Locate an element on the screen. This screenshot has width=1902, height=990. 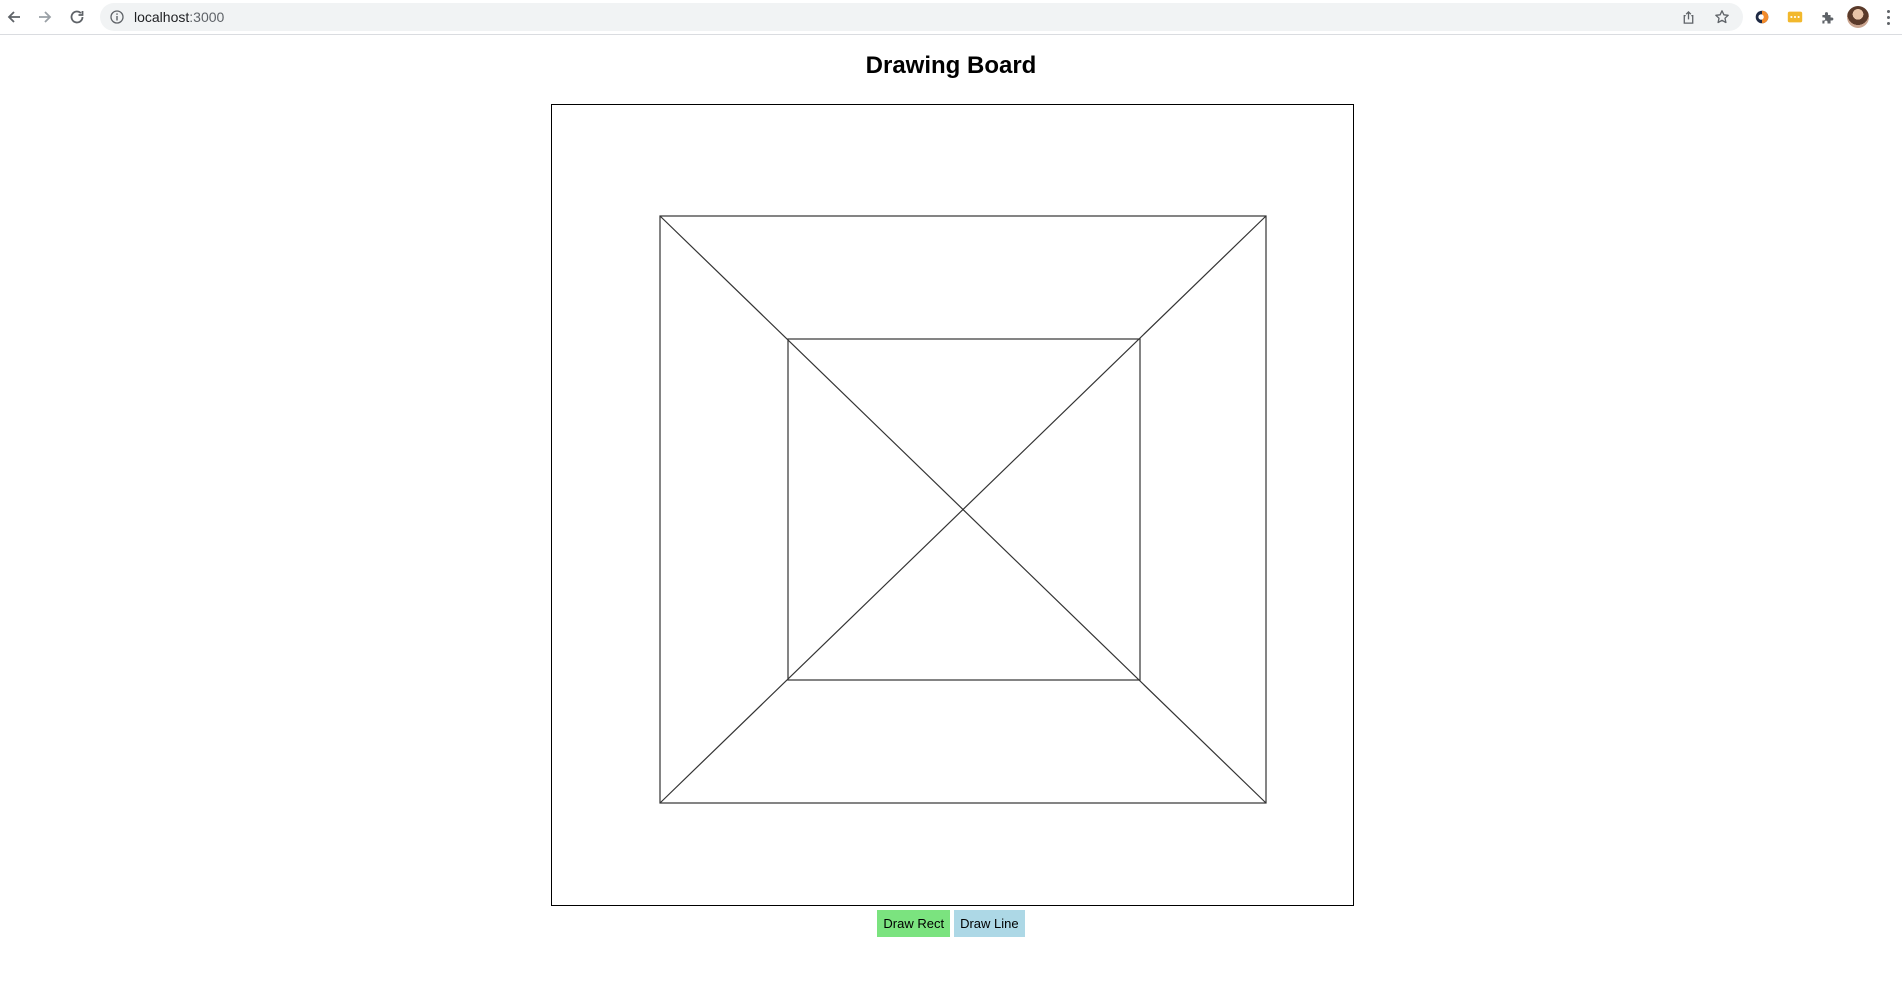
star-icon is located at coordinates (1722, 17).